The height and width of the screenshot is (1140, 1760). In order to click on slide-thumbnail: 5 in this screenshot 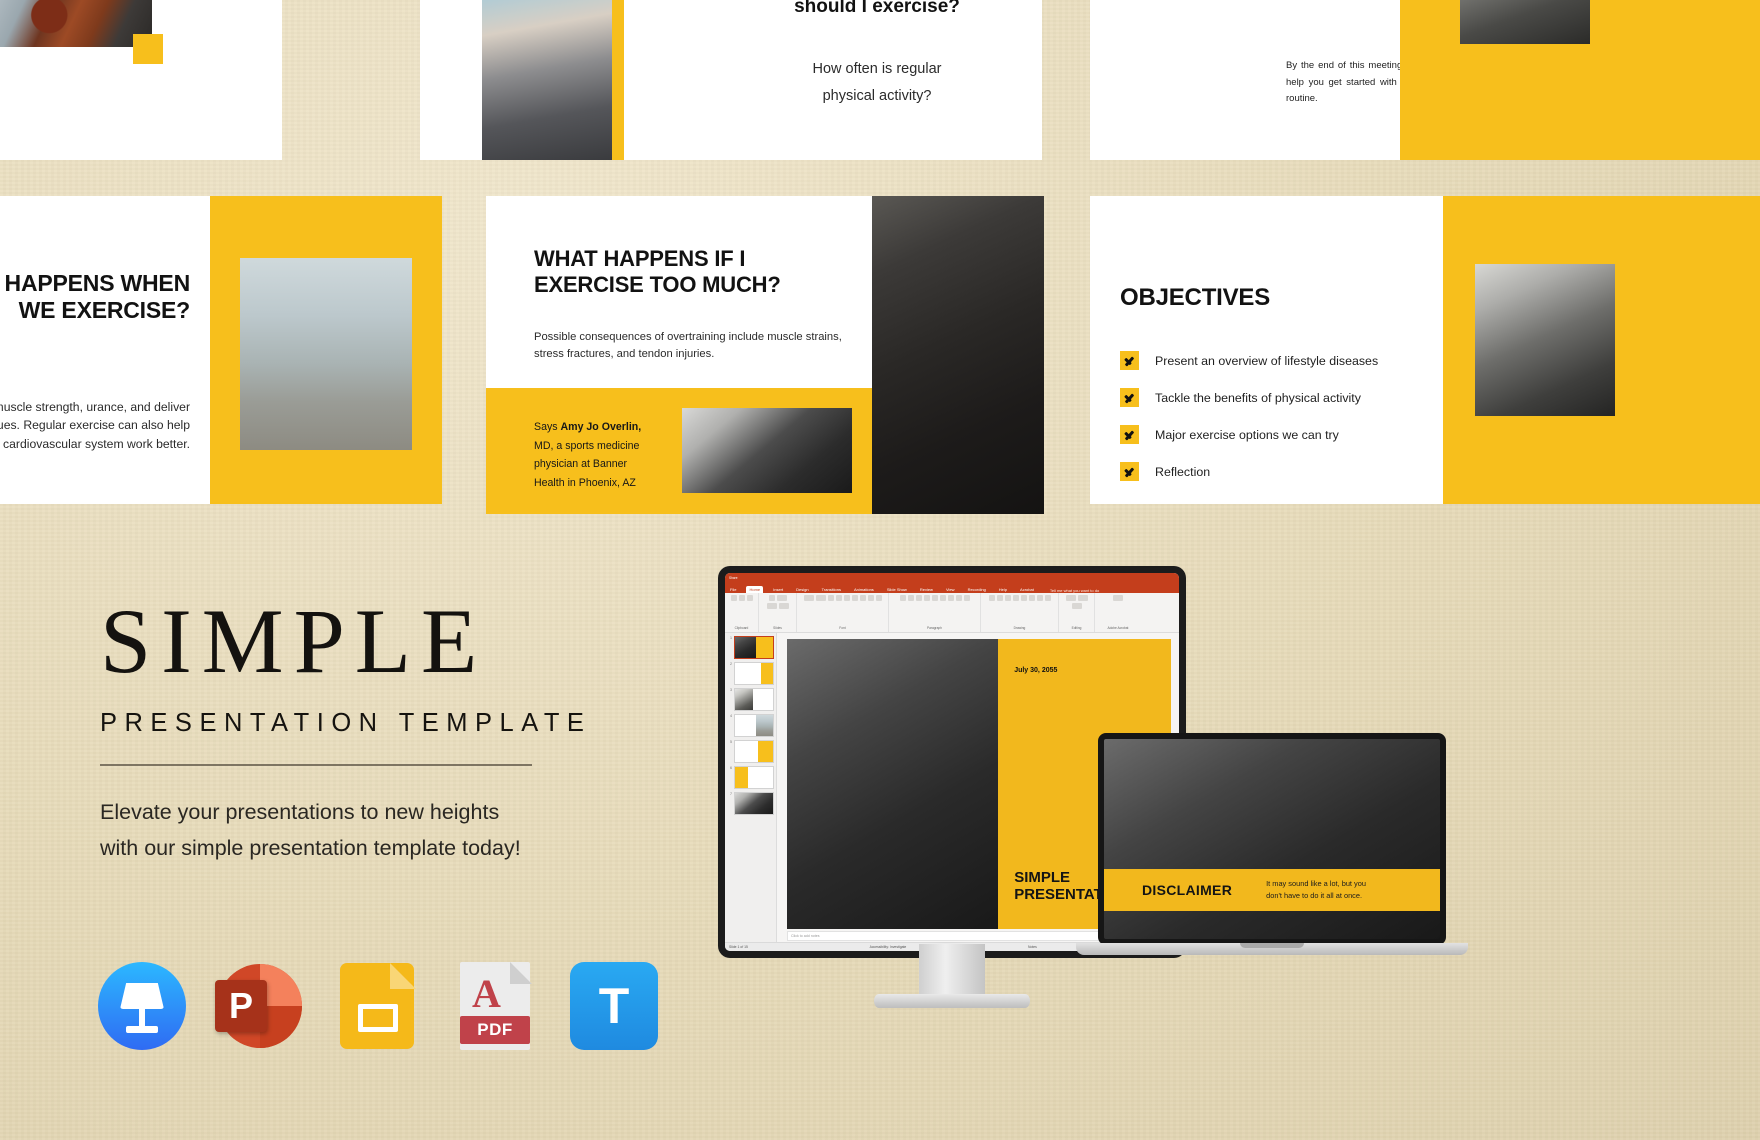, I will do `click(750, 751)`.